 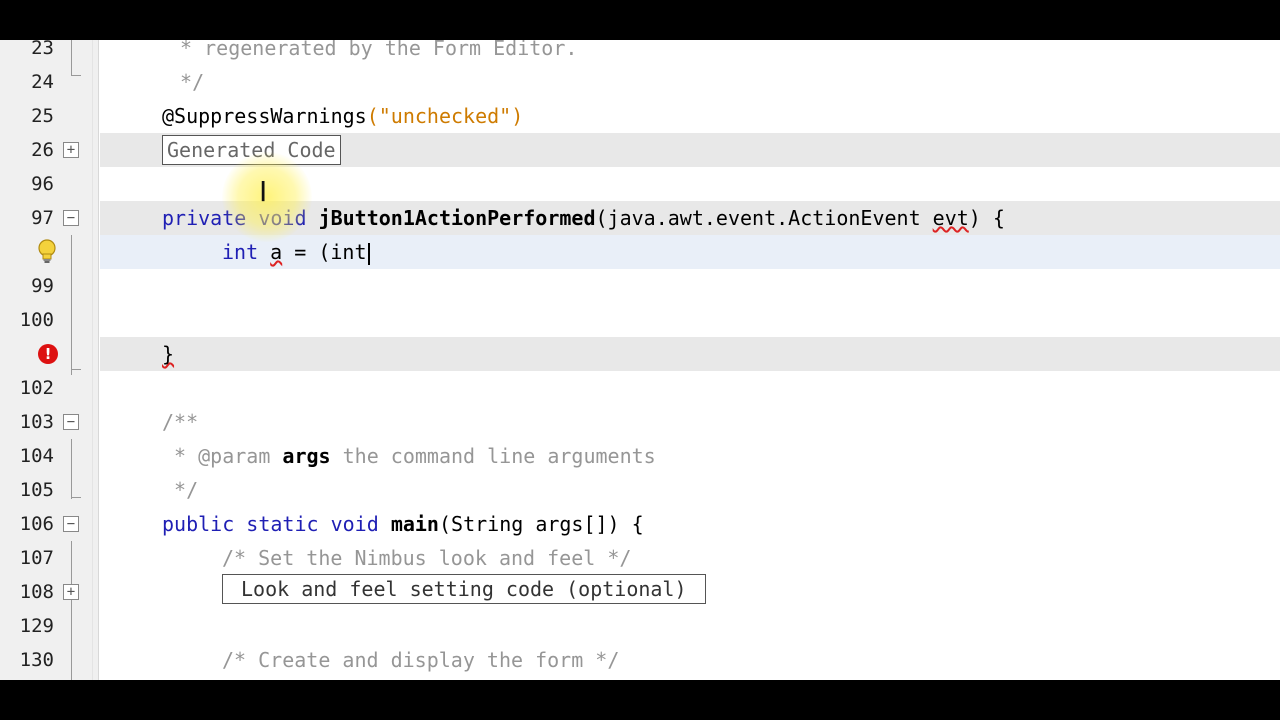 I want to click on line-number: 103, so click(x=36, y=422).